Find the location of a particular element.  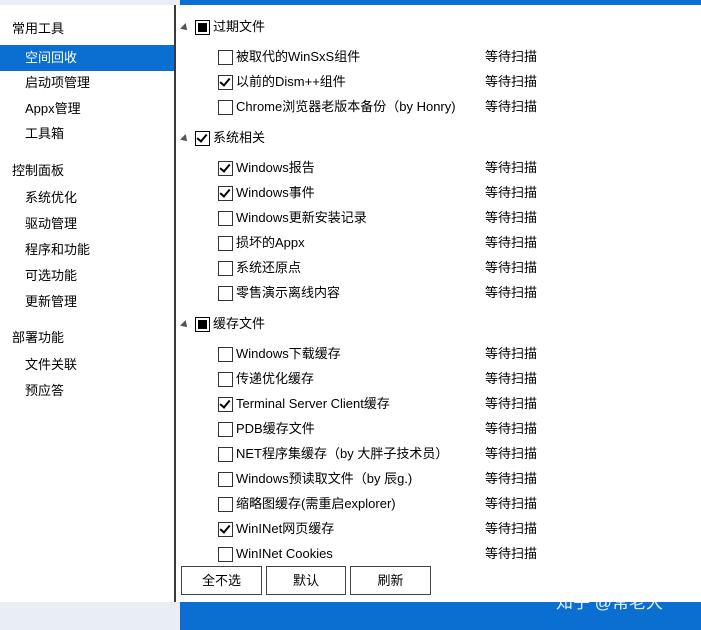

item-label: 缩略图缓存(需重启explorer) is located at coordinates (316, 503).